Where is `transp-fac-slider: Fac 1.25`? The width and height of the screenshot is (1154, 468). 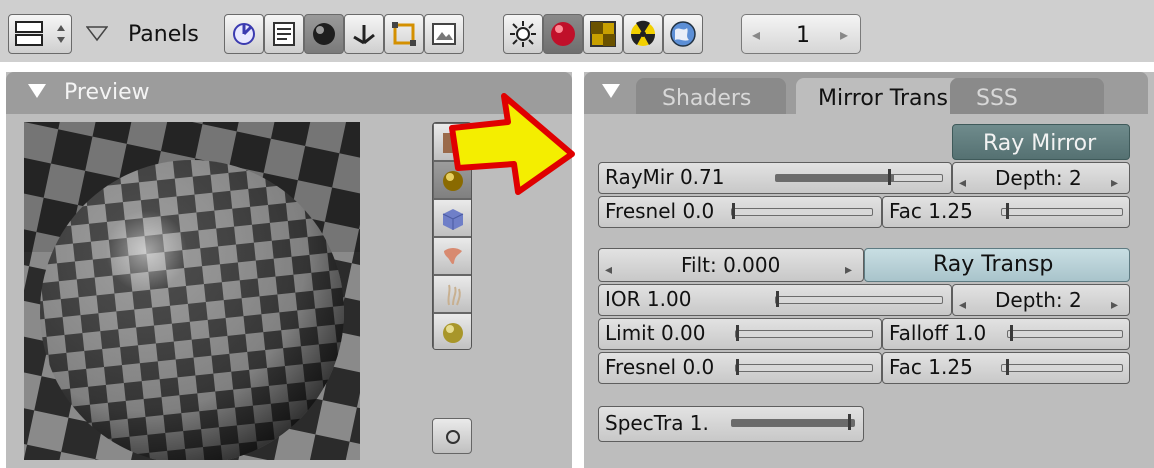
transp-fac-slider: Fac 1.25 is located at coordinates (1006, 368).